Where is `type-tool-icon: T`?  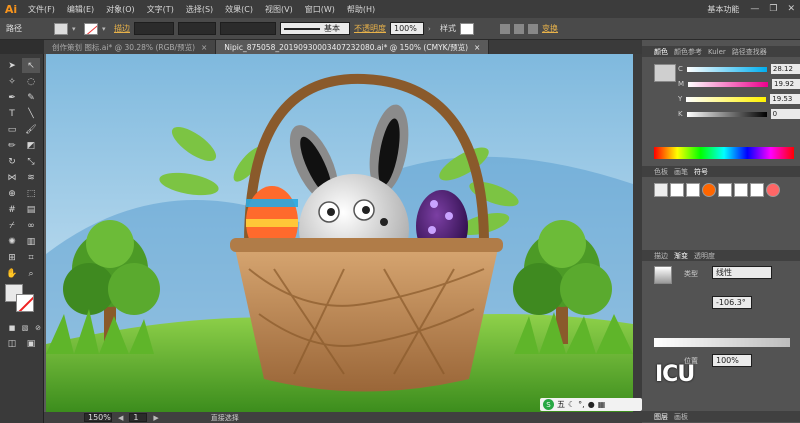 type-tool-icon: T is located at coordinates (12, 113).